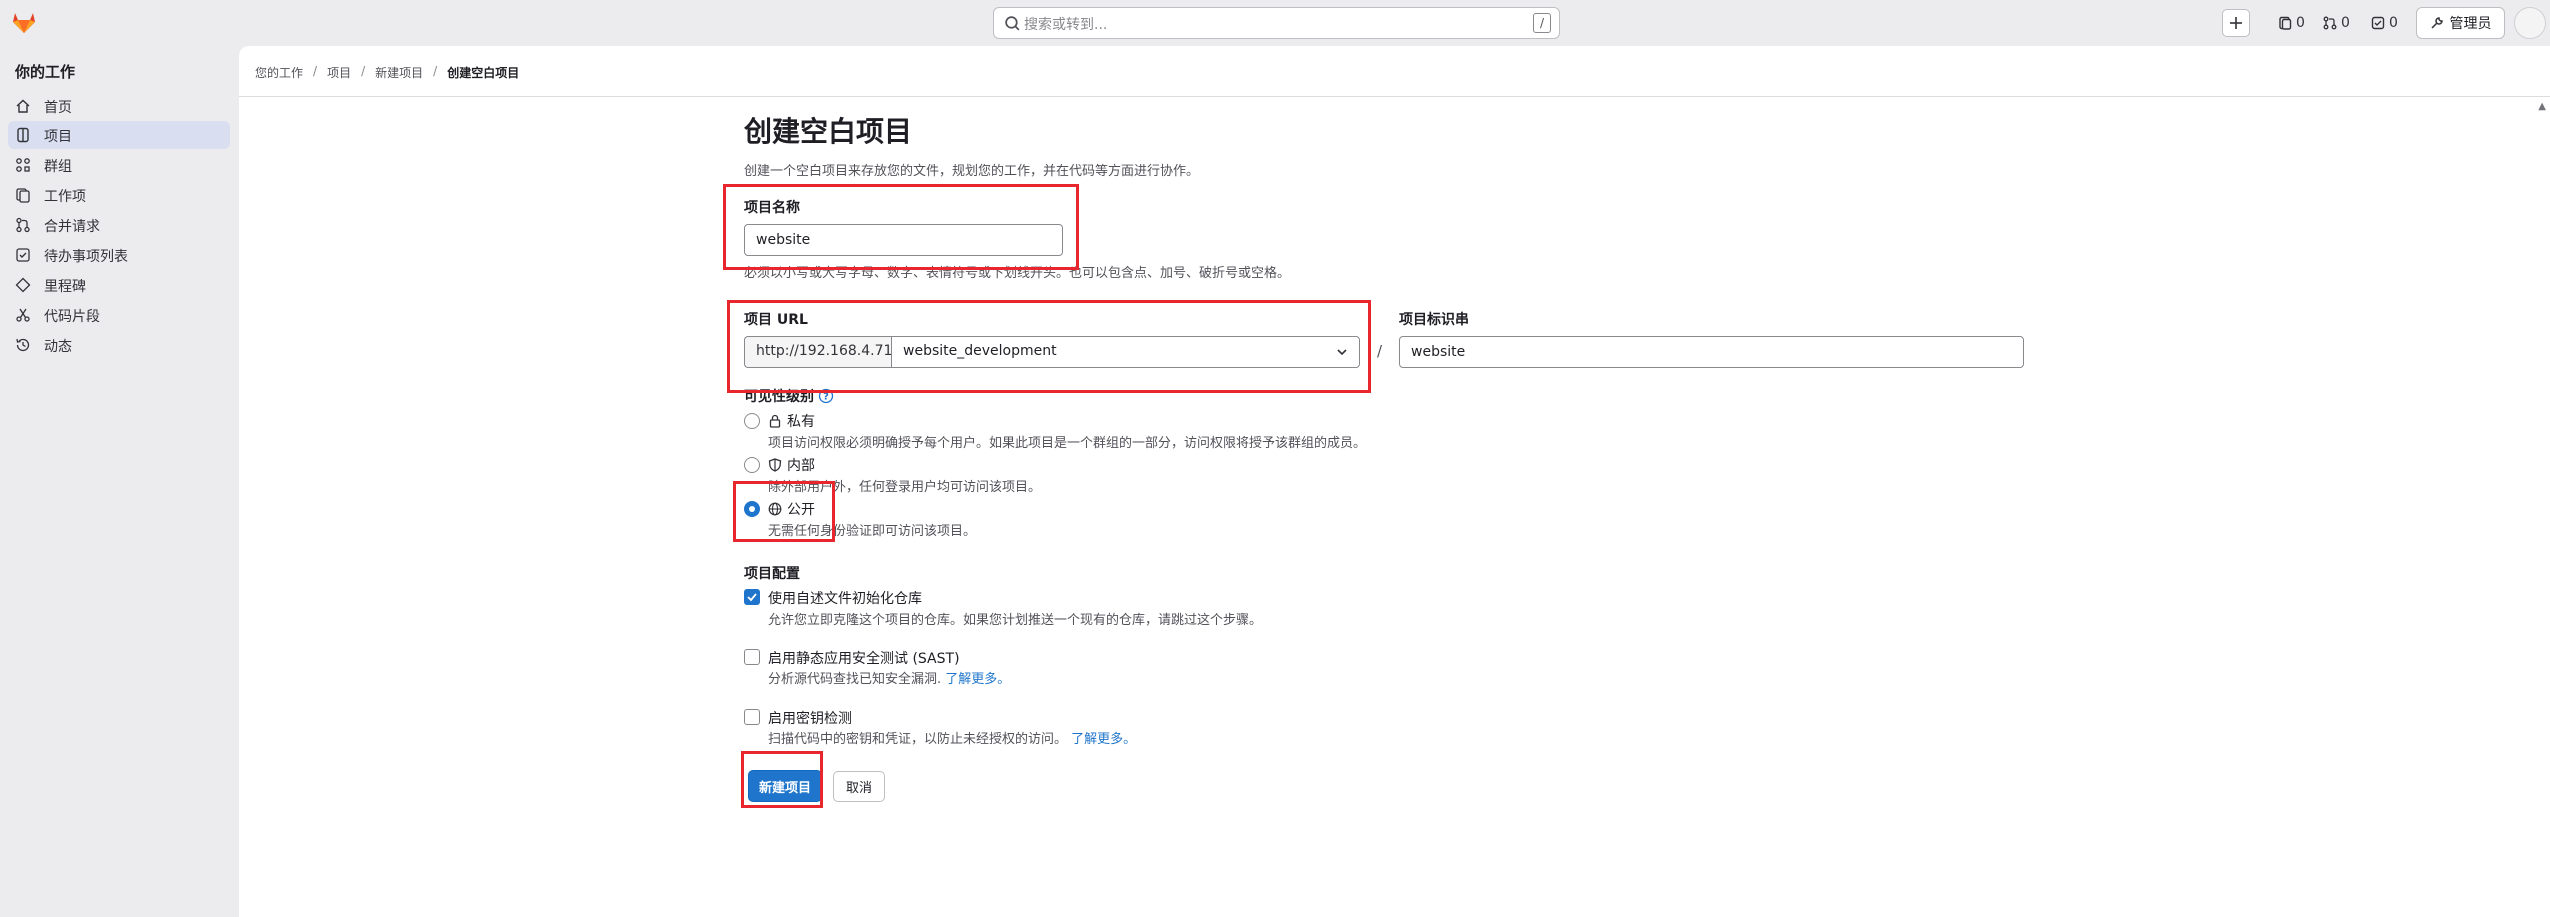 This screenshot has height=917, width=2550. Describe the element at coordinates (86, 257) in the screenshot. I see `sidebar-item-label: 待办事项列表` at that location.